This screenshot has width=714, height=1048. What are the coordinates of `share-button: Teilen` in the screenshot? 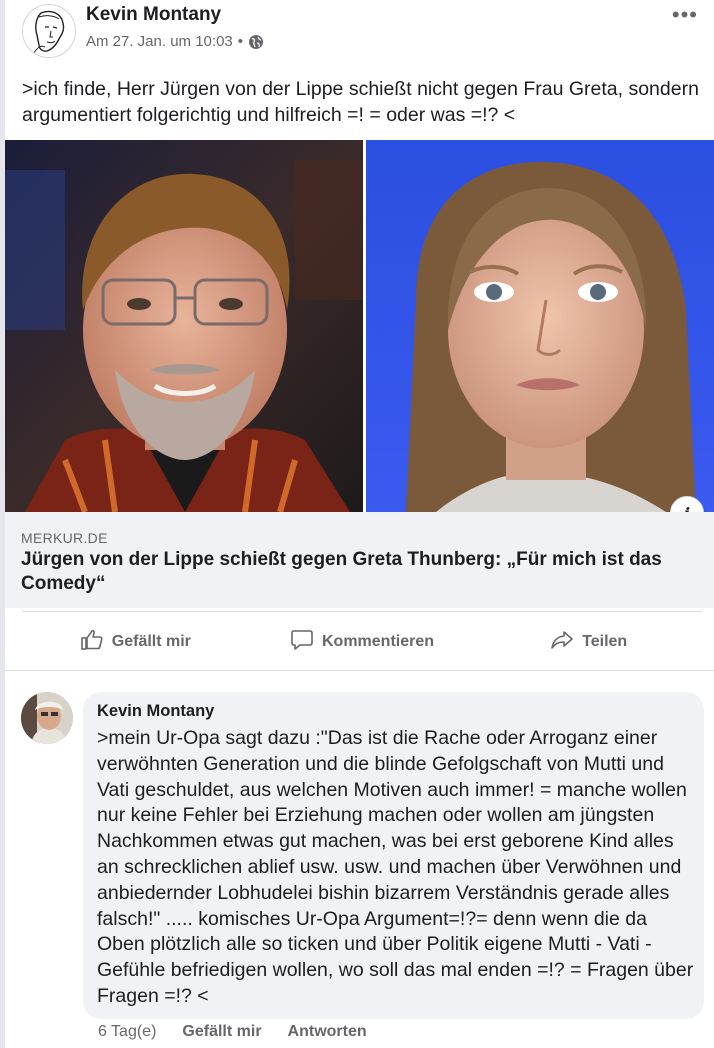 It's located at (588, 642).